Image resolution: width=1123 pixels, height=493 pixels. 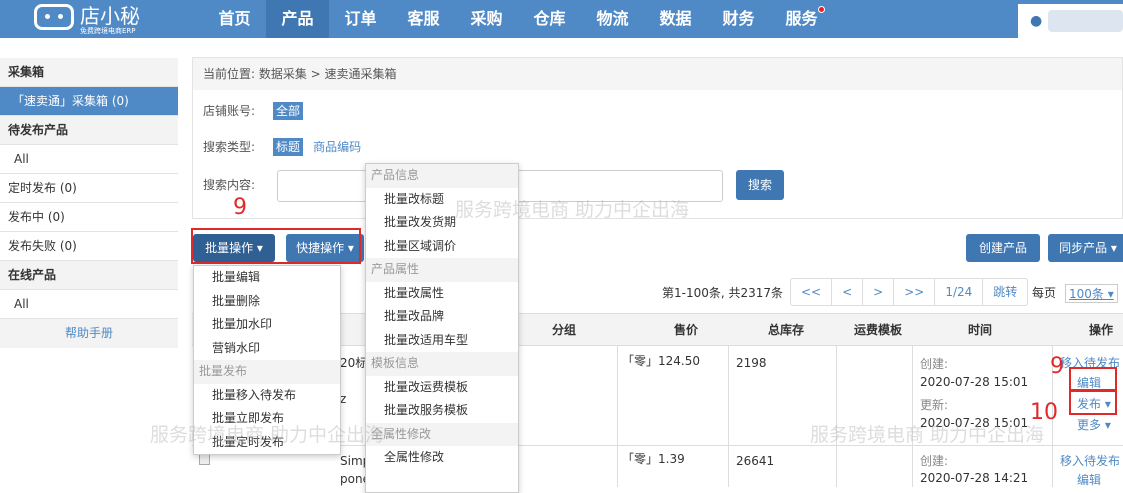 What do you see at coordinates (1091, 293) in the screenshot?
I see `per-page-select: 100条 ▾` at bounding box center [1091, 293].